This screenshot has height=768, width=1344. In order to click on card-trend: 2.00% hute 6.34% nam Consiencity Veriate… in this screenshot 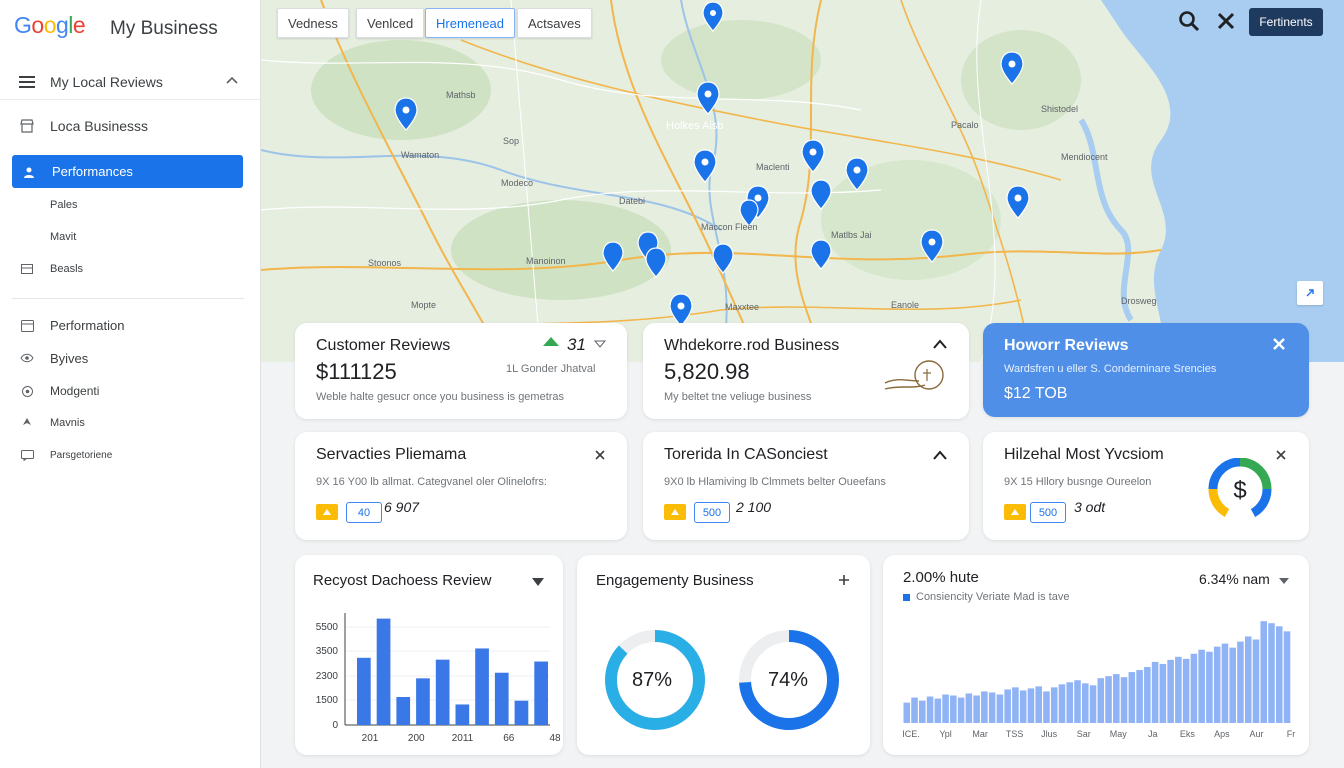, I will do `click(1096, 655)`.